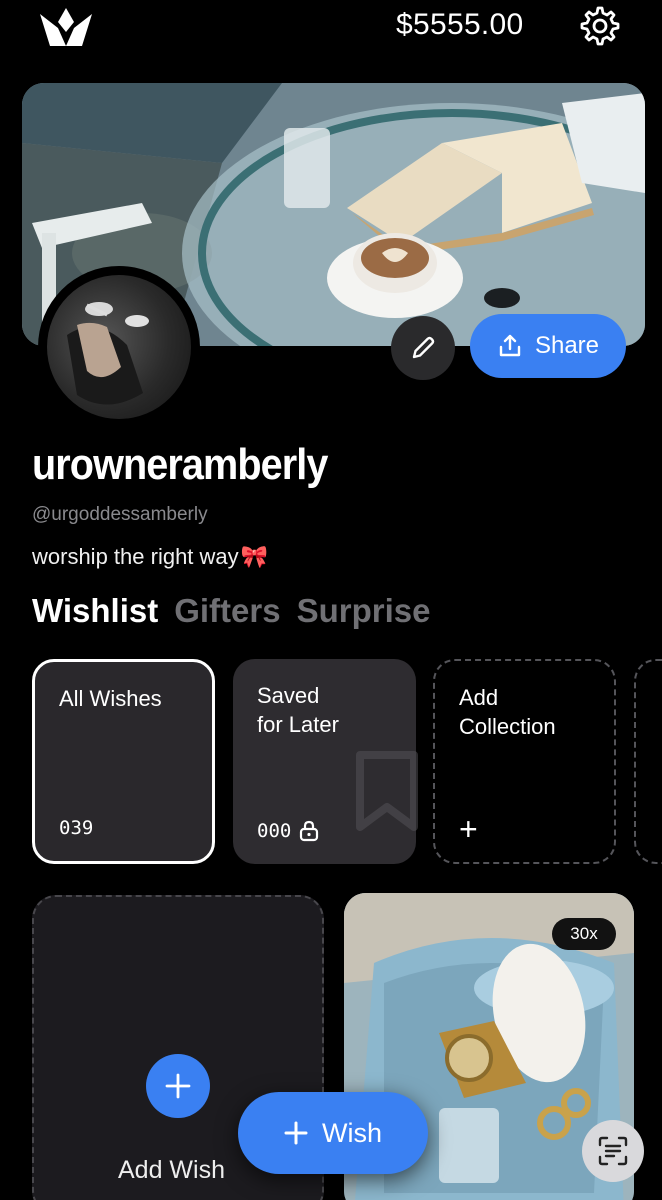  Describe the element at coordinates (119, 347) in the screenshot. I see `avatar` at that location.